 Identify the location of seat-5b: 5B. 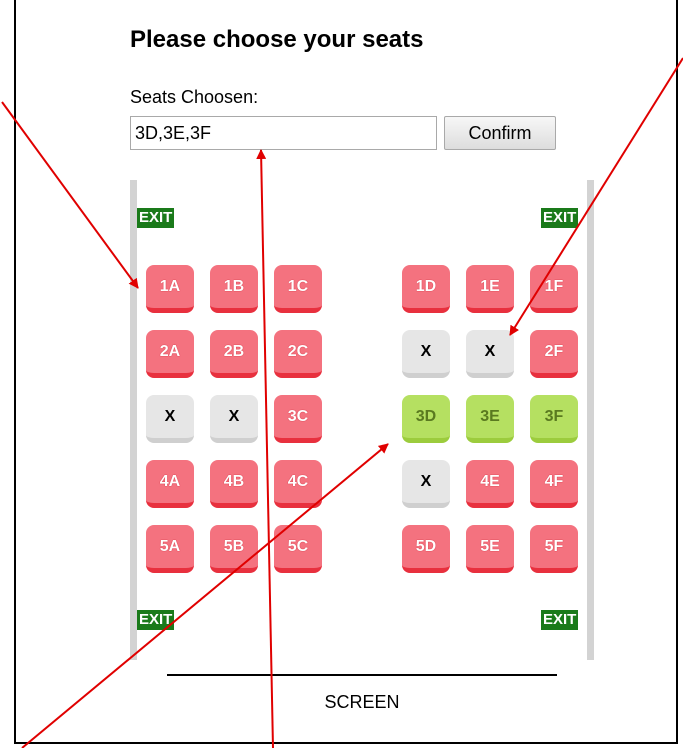
(234, 549).